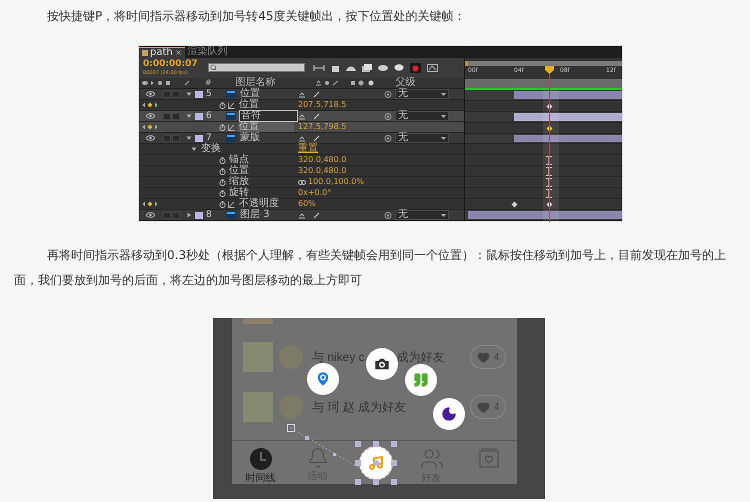 The height and width of the screenshot is (502, 750). What do you see at coordinates (207, 52) in the screenshot?
I see `panel-tab: 渲染队列` at bounding box center [207, 52].